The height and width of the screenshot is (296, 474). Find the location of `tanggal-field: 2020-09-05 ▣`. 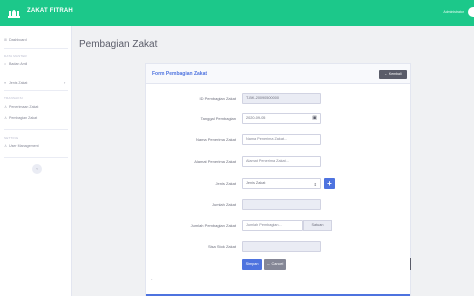

tanggal-field: 2020-09-05 ▣ is located at coordinates (281, 118).